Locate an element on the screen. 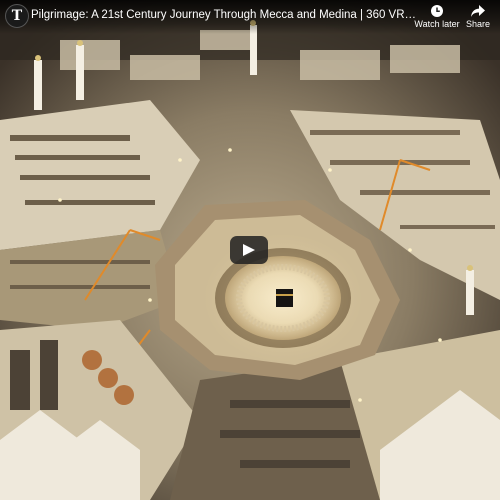  clock-icon is located at coordinates (437, 11).